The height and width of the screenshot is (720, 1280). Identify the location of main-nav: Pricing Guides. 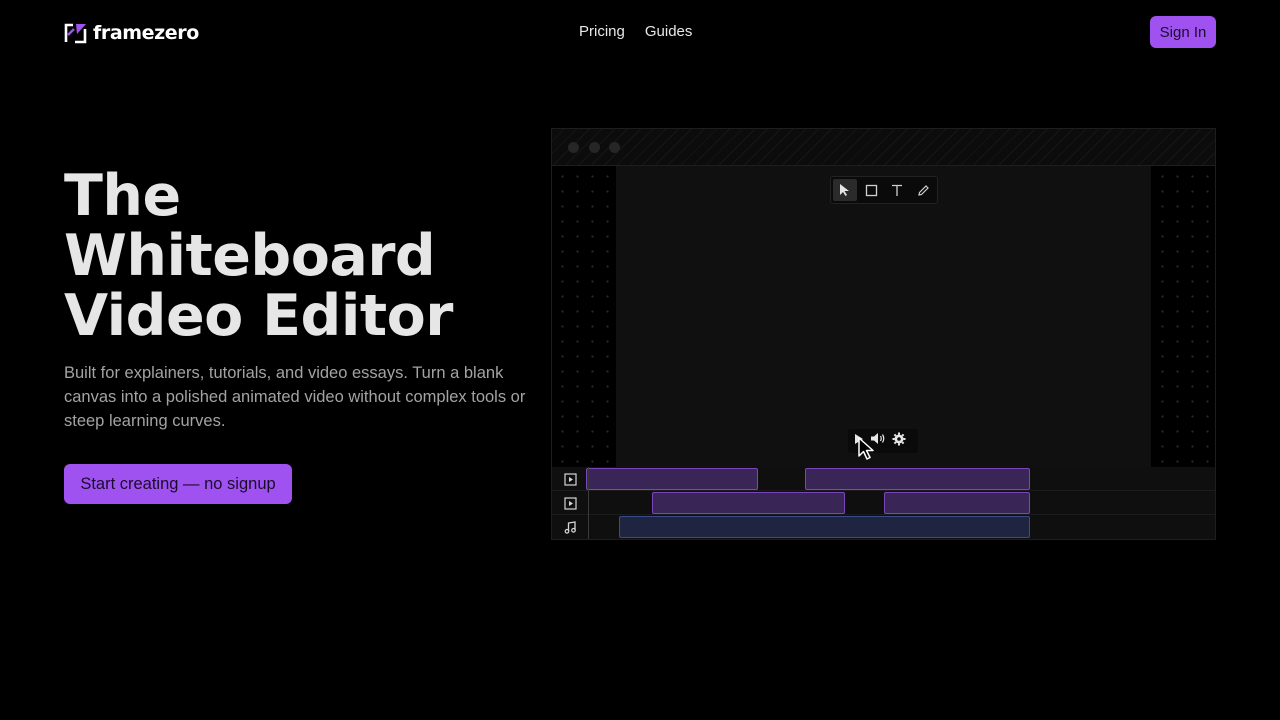
(635, 32).